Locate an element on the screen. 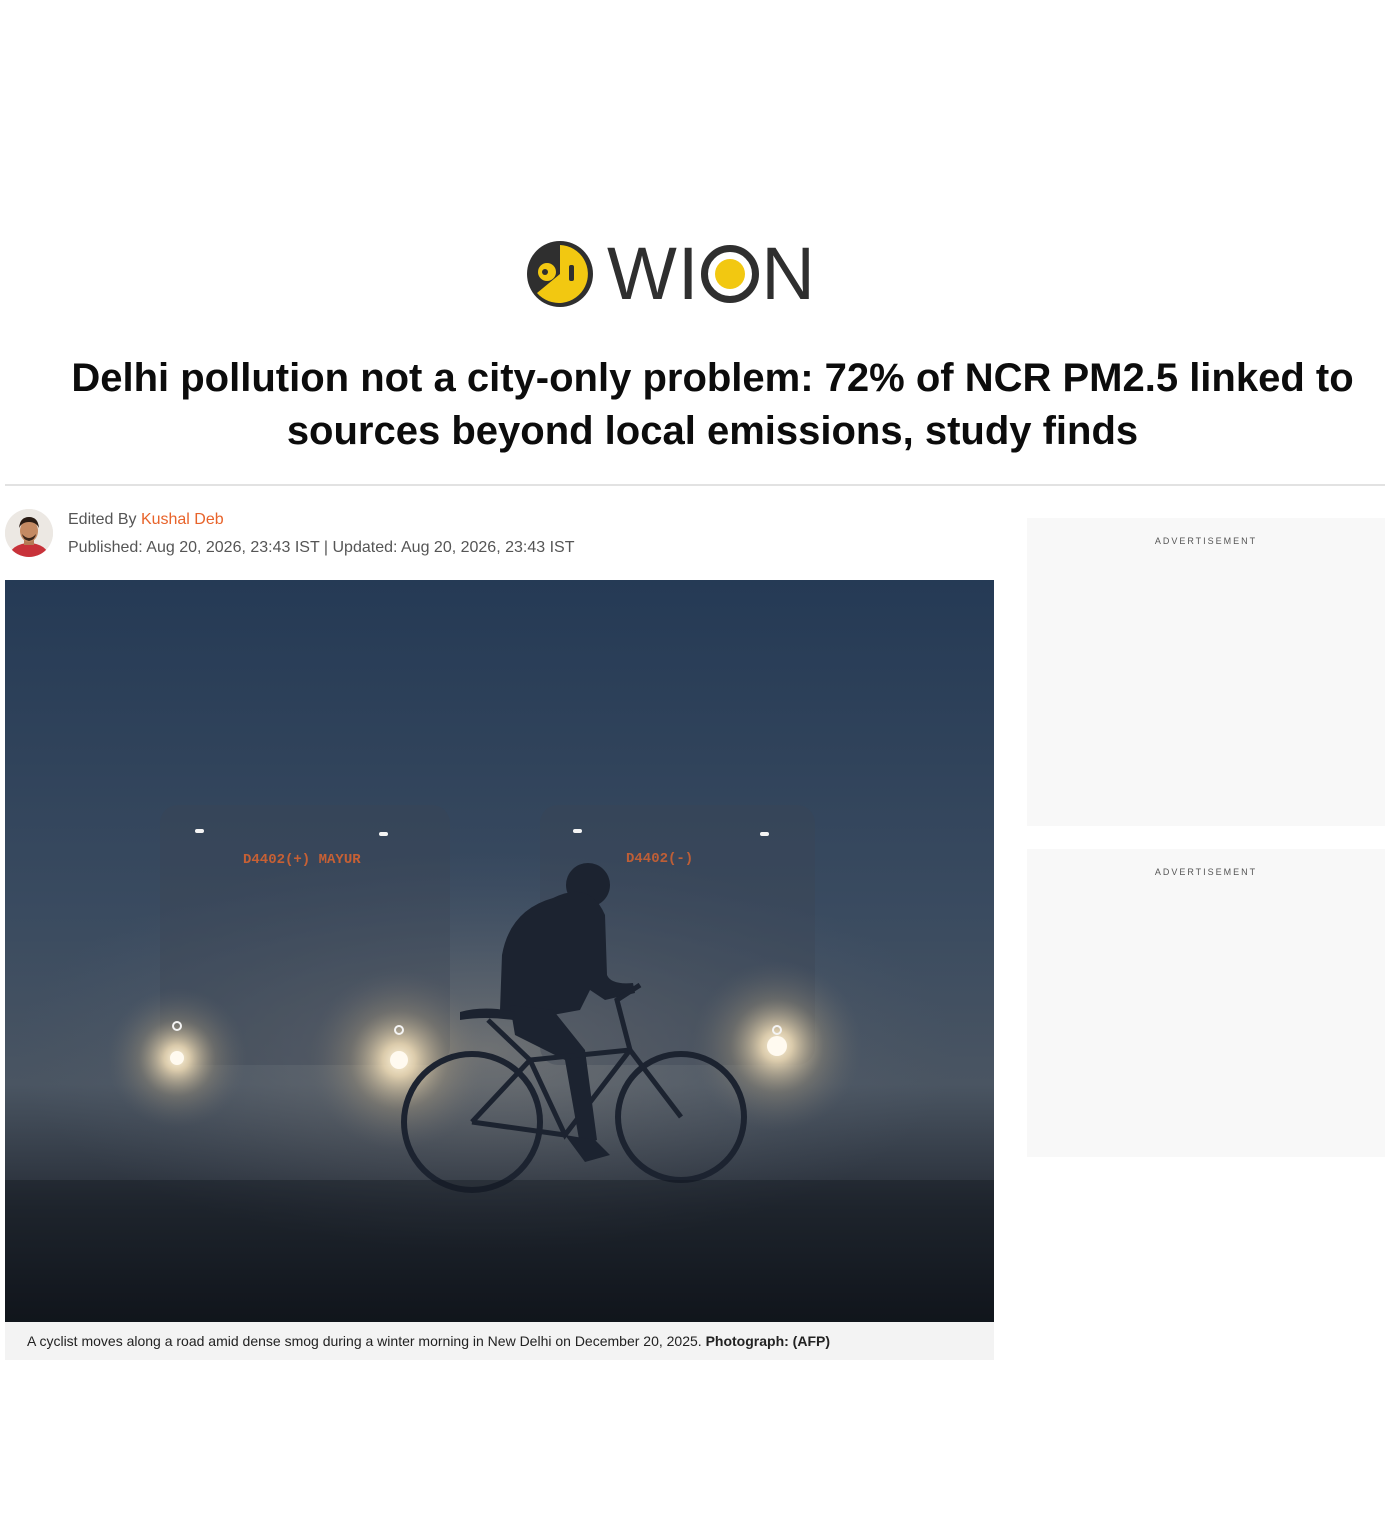 This screenshot has width=1385, height=1513. wion-logo-icon is located at coordinates (560, 274).